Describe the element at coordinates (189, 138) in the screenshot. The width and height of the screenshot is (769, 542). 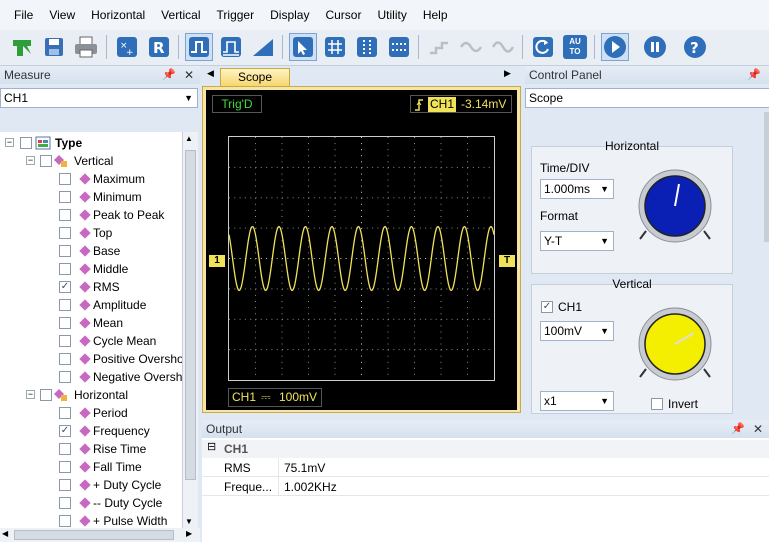
I see `scroll-up-icon: ▲` at that location.